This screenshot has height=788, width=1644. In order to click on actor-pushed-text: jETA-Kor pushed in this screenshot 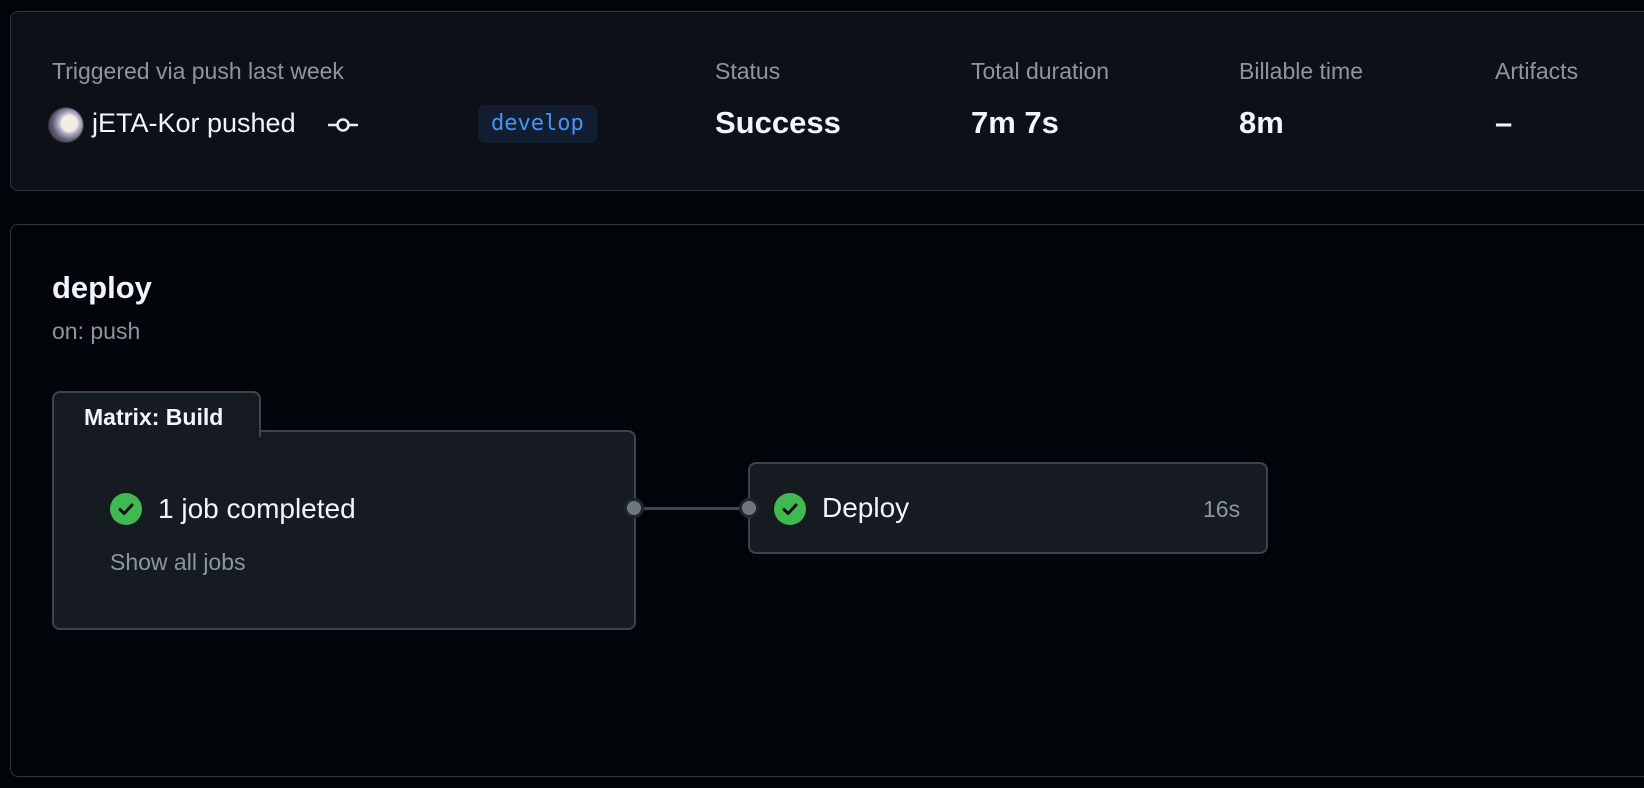, I will do `click(194, 123)`.